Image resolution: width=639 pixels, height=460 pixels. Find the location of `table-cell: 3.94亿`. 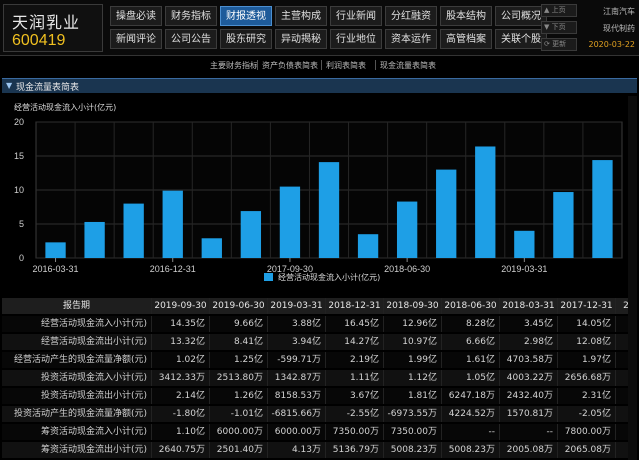

table-cell: 3.94亿 is located at coordinates (297, 342).